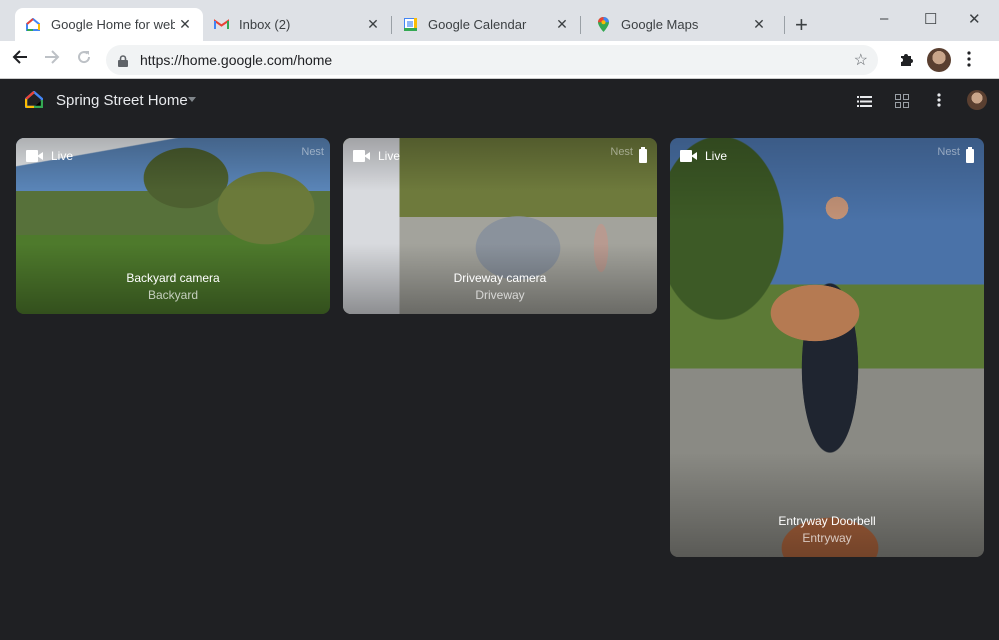 Image resolution: width=999 pixels, height=640 pixels. I want to click on tab-title: Google Calendar, so click(477, 24).